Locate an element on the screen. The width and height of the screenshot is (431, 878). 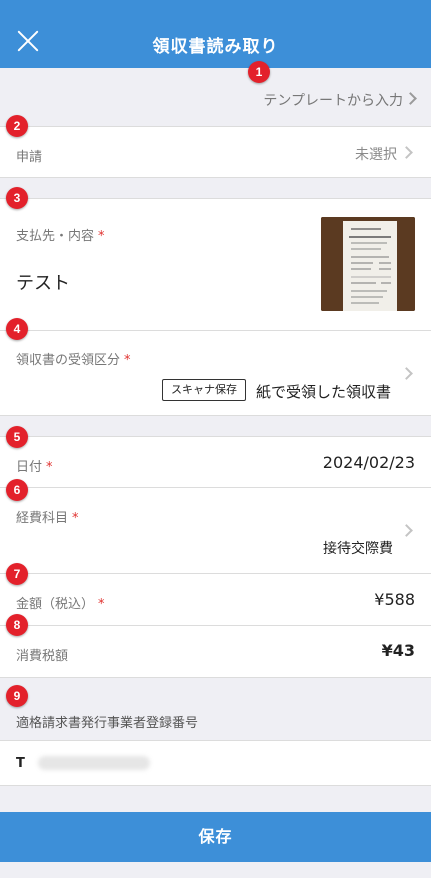
receipt-type-label: 領収書の受領区分 is located at coordinates (68, 360).